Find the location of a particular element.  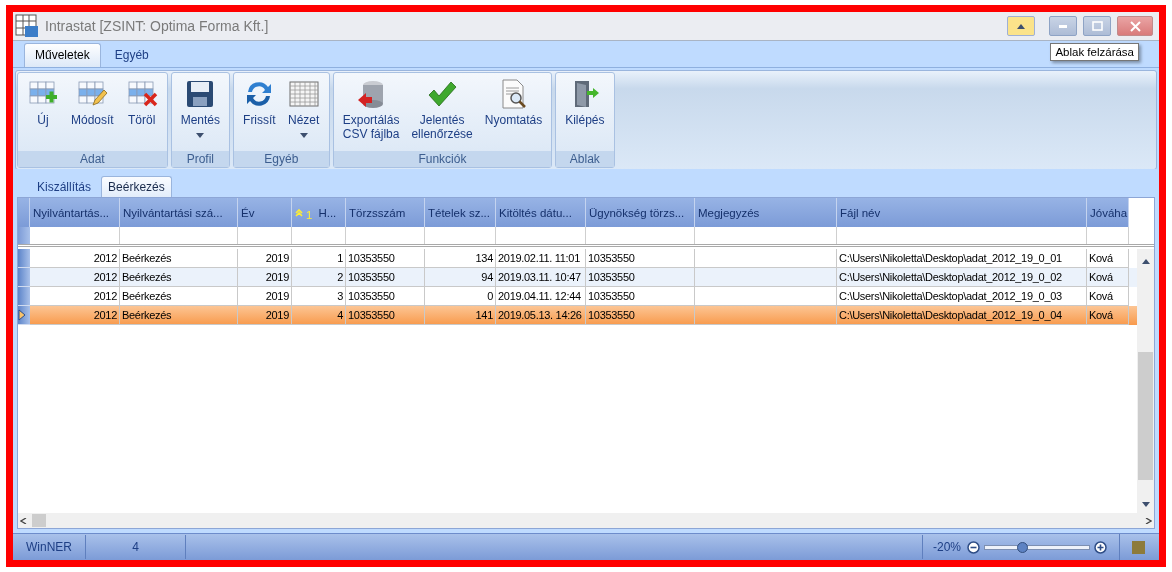

ribbon-button: Új is located at coordinates (43, 113).